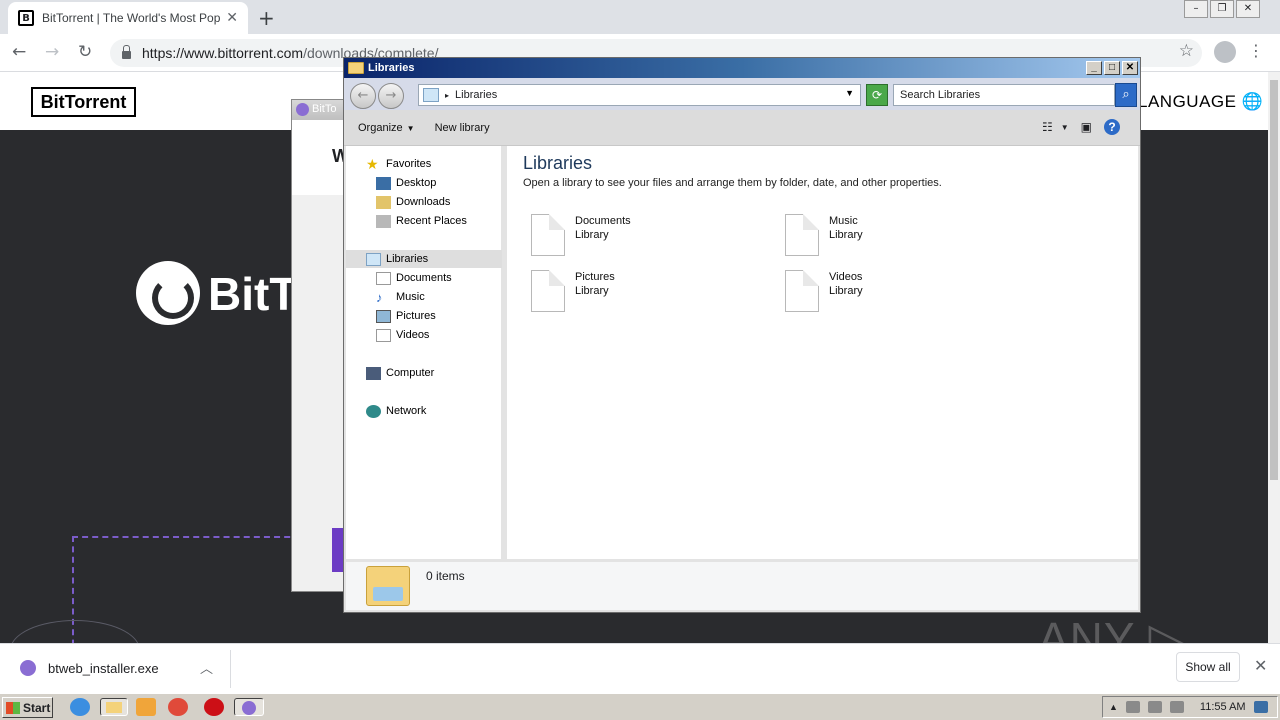 The image size is (1280, 720). Describe the element at coordinates (1196, 9) in the screenshot. I see `minimize-icon: –` at that location.